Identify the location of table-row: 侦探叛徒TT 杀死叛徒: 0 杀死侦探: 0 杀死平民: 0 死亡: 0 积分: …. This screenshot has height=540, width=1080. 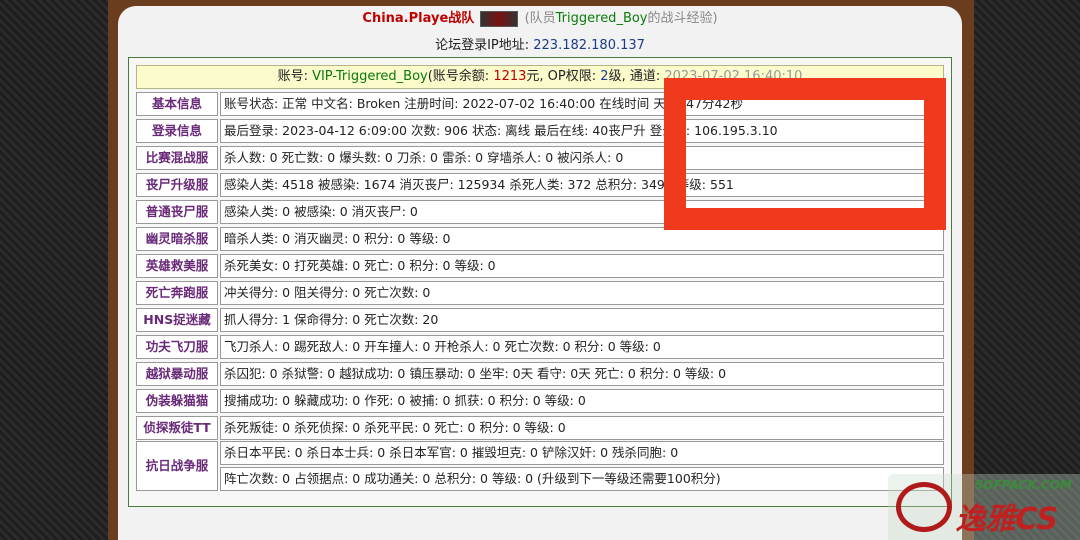
(540, 428).